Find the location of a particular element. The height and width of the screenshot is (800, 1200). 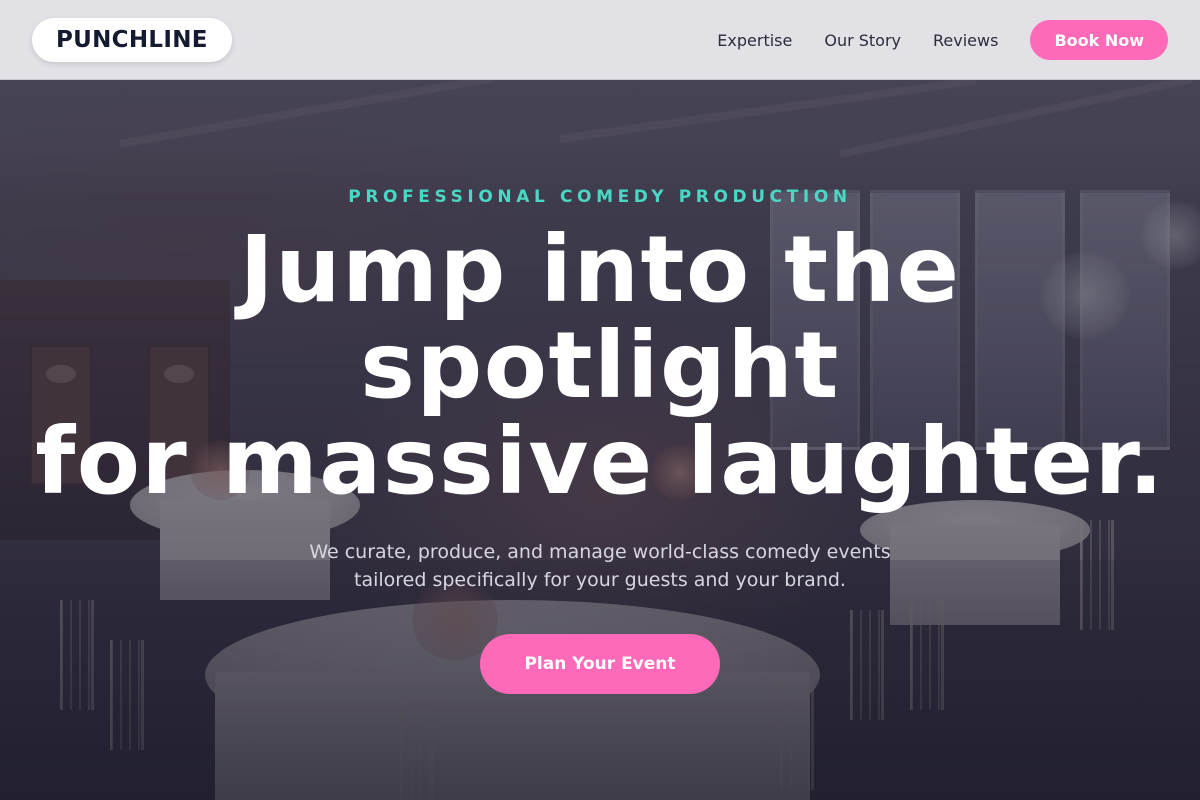

book-now-button: Book Now is located at coordinates (1099, 40).